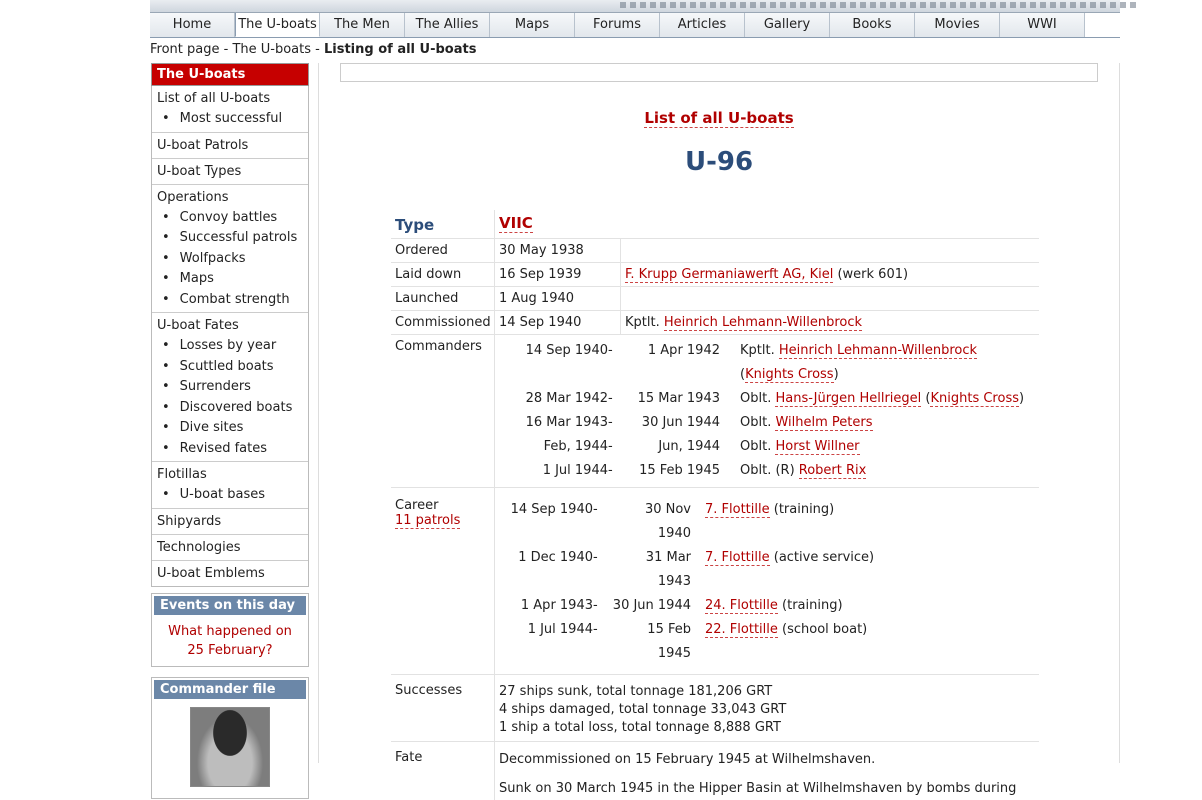 This screenshot has height=800, width=1202. Describe the element at coordinates (192, 25) in the screenshot. I see `nav-tab-home: Home` at that location.